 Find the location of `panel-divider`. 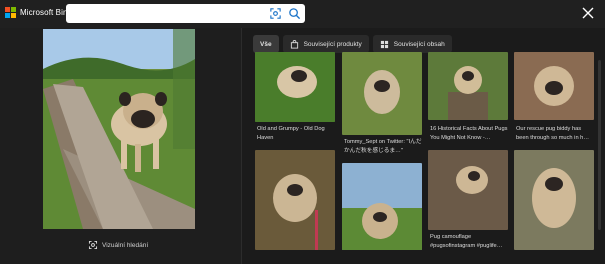

panel-divider is located at coordinates (241, 146).